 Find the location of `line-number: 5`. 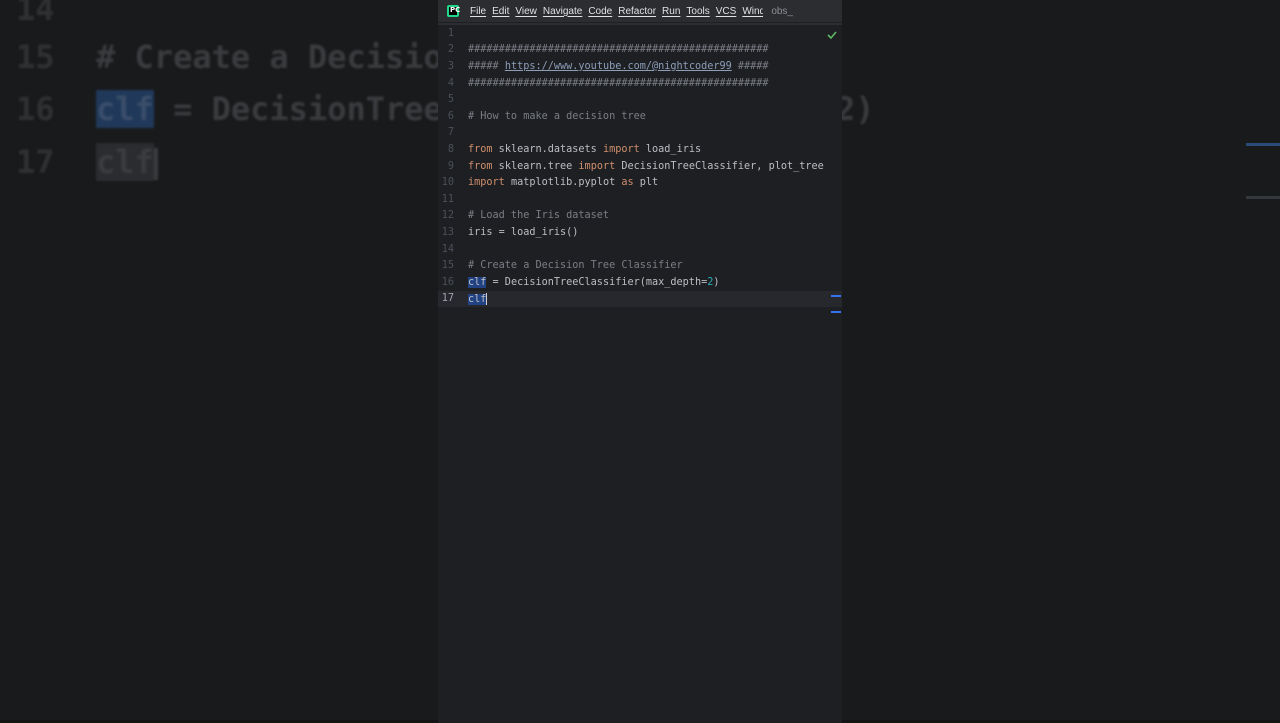

line-number: 5 is located at coordinates (446, 99).